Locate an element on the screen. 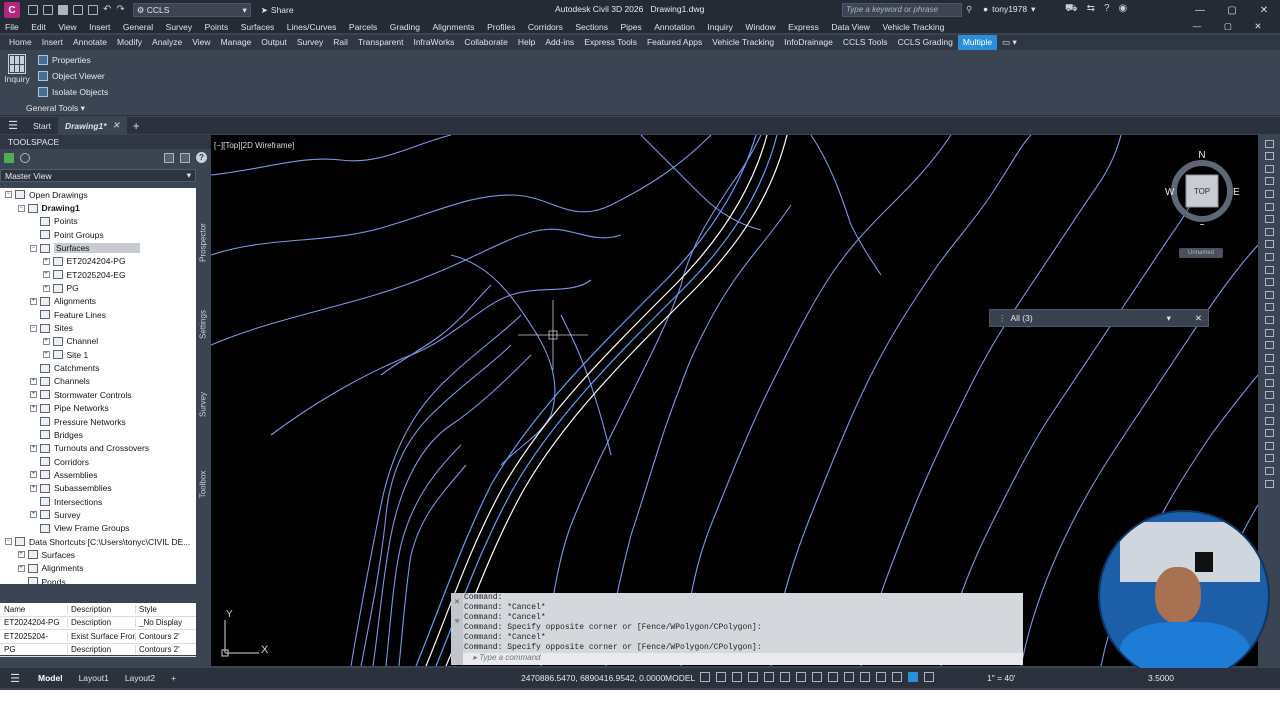 The height and width of the screenshot is (720, 1280). menu-item-data-view: Data View is located at coordinates (850, 27).